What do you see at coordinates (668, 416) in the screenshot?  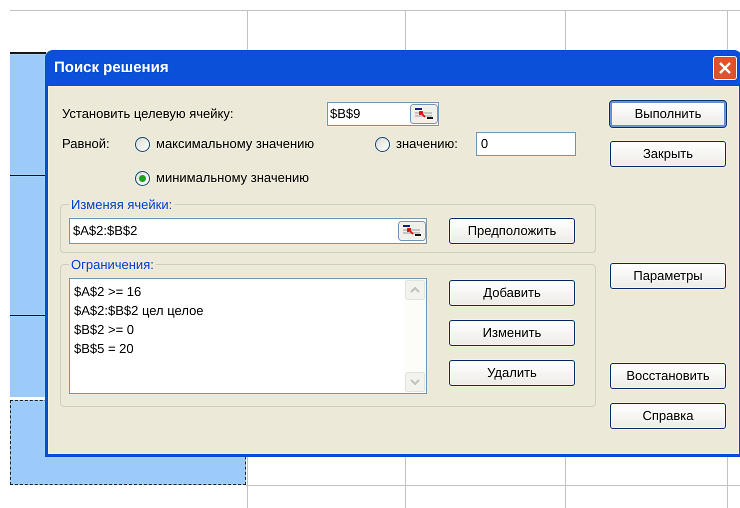 I see `dialog-button: Справка` at bounding box center [668, 416].